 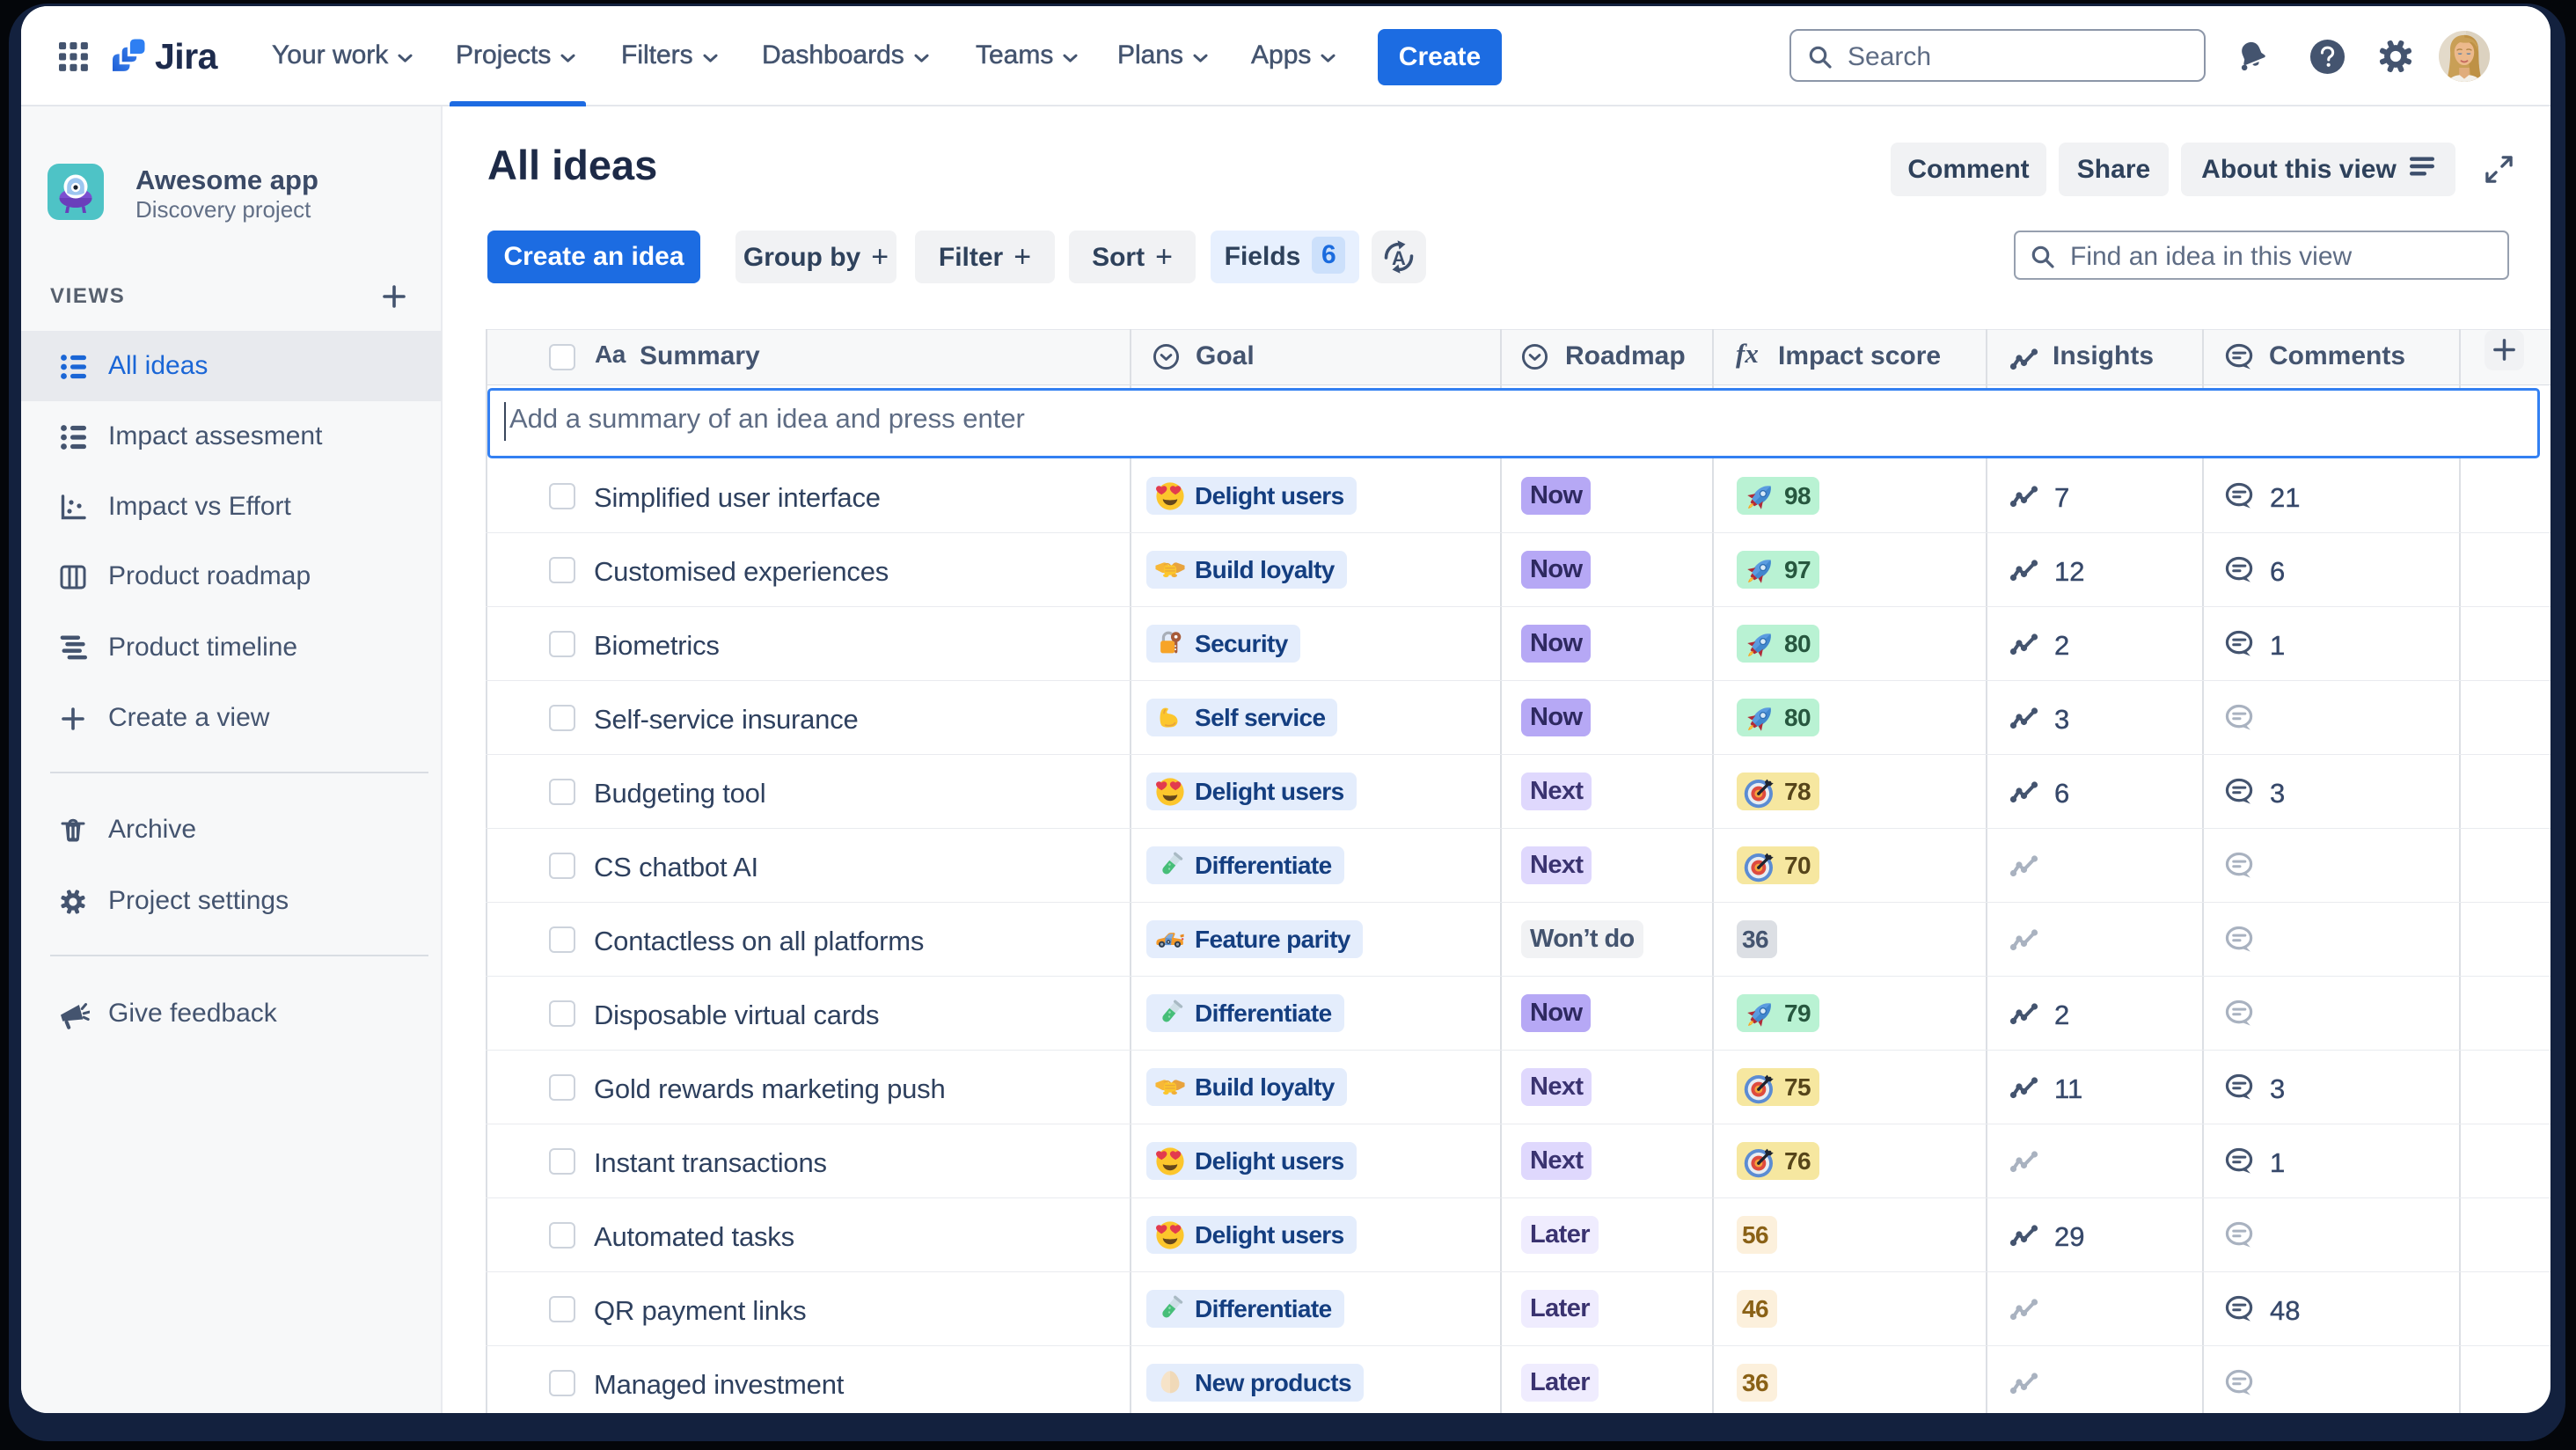 What do you see at coordinates (1399, 258) in the screenshot?
I see `svg-text: A` at bounding box center [1399, 258].